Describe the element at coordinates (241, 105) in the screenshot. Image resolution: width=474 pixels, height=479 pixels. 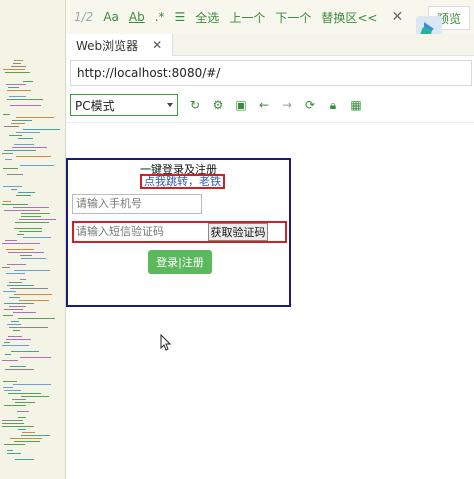
I see `screenshot-icon: ▣` at that location.